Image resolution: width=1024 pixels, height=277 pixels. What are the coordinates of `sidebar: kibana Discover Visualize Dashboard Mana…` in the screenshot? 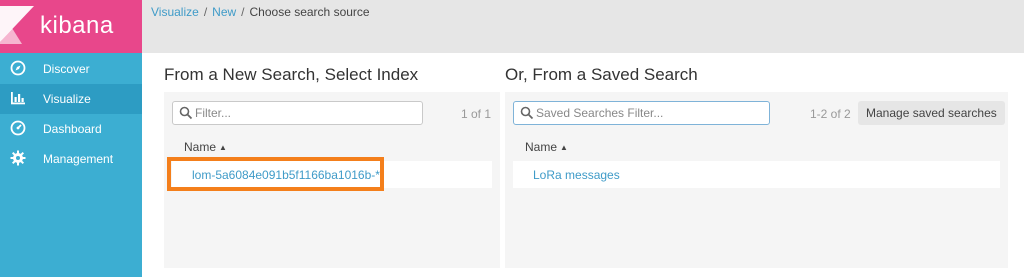 It's located at (71, 138).